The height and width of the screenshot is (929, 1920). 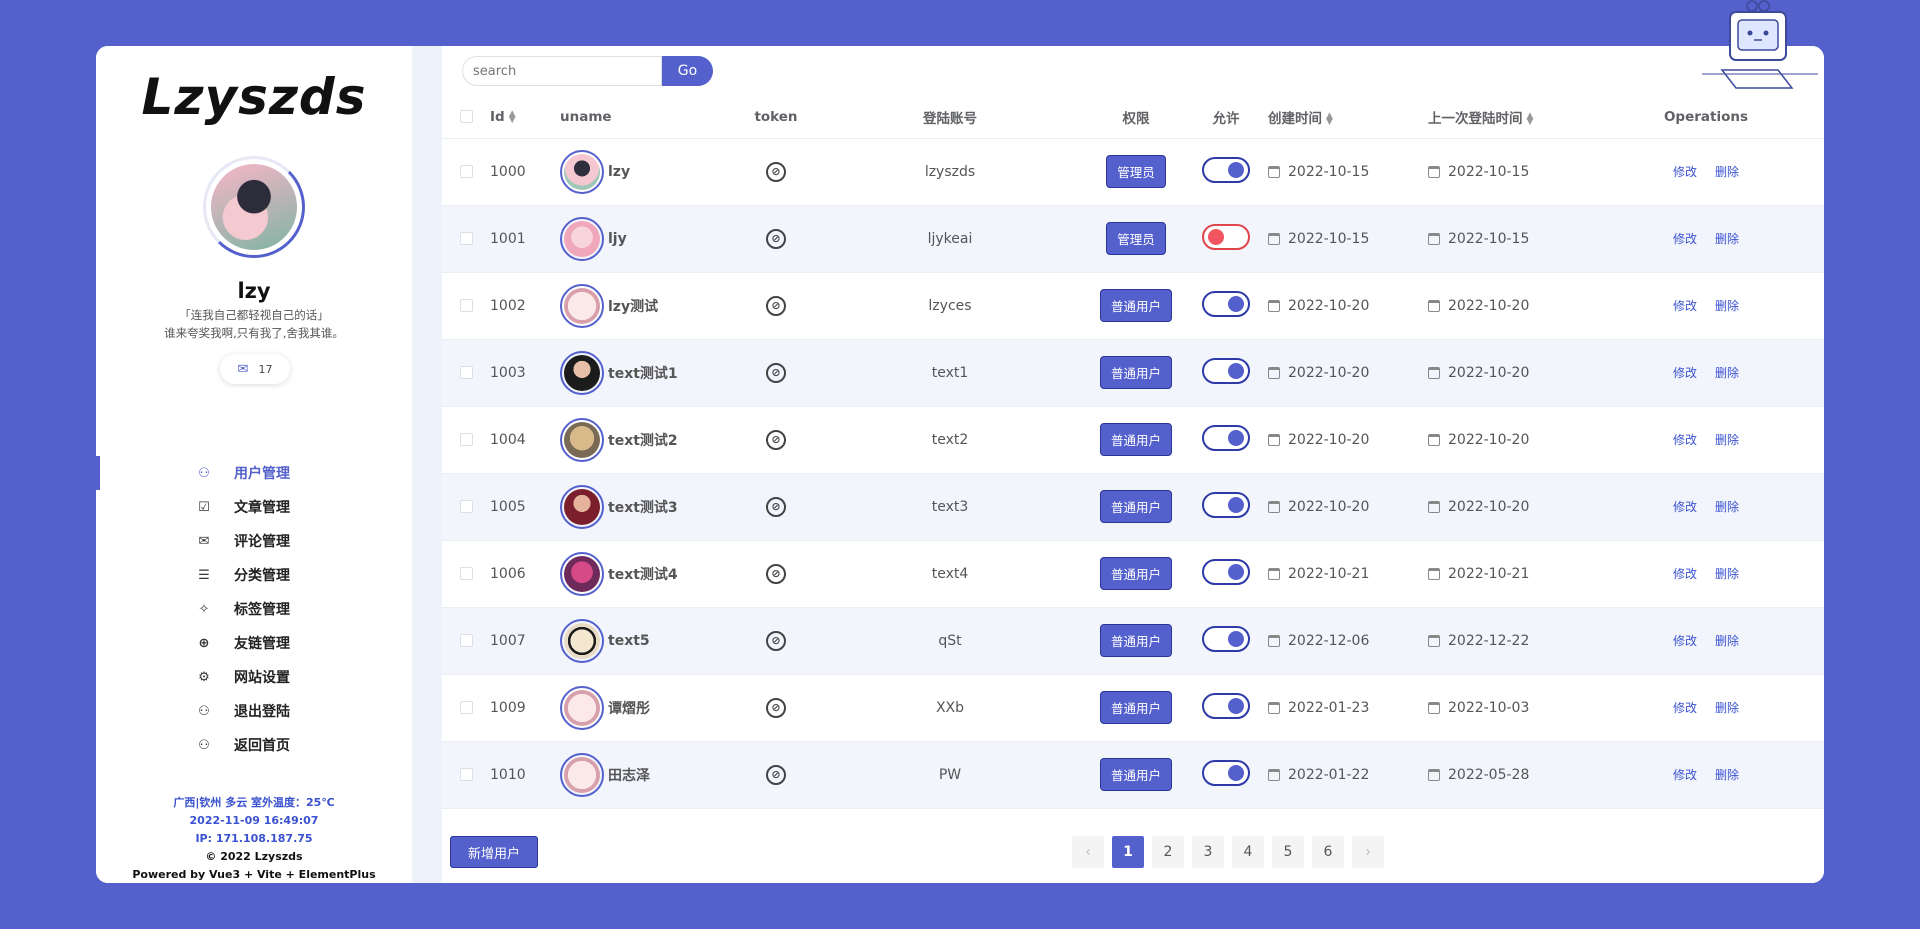 I want to click on messages-badge: ✉ 17, so click(x=255, y=369).